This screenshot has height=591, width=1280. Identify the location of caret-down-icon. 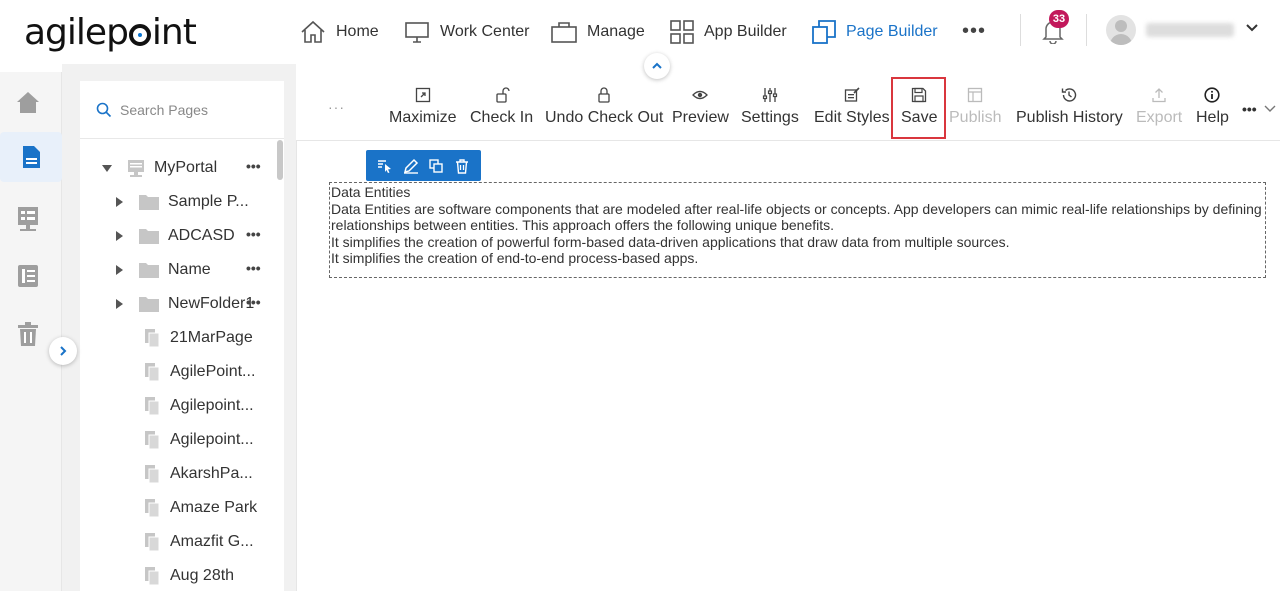
(107, 168).